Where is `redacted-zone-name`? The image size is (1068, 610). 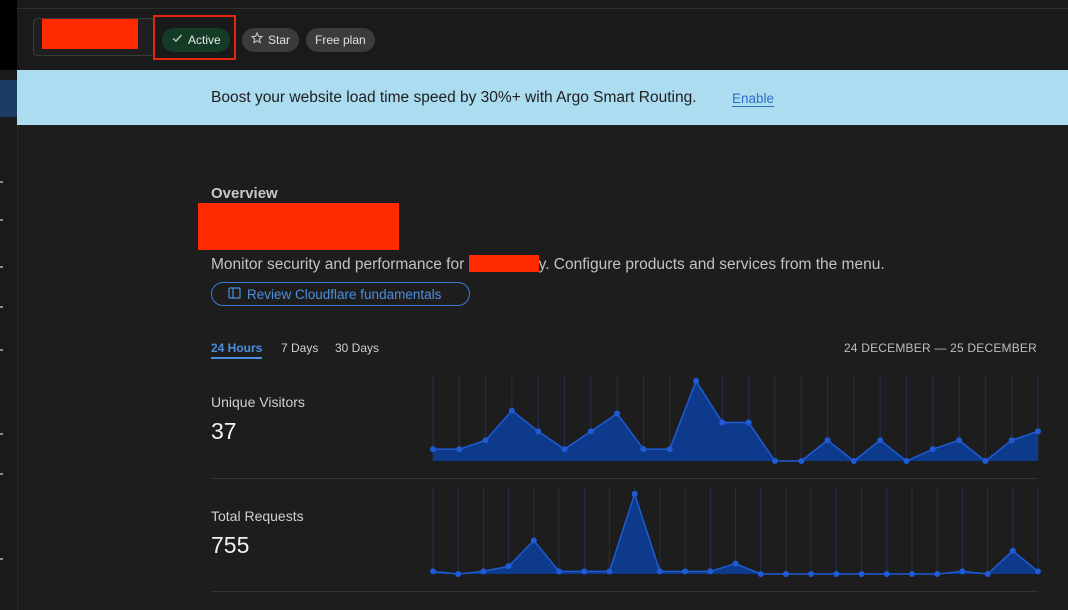 redacted-zone-name is located at coordinates (90, 34).